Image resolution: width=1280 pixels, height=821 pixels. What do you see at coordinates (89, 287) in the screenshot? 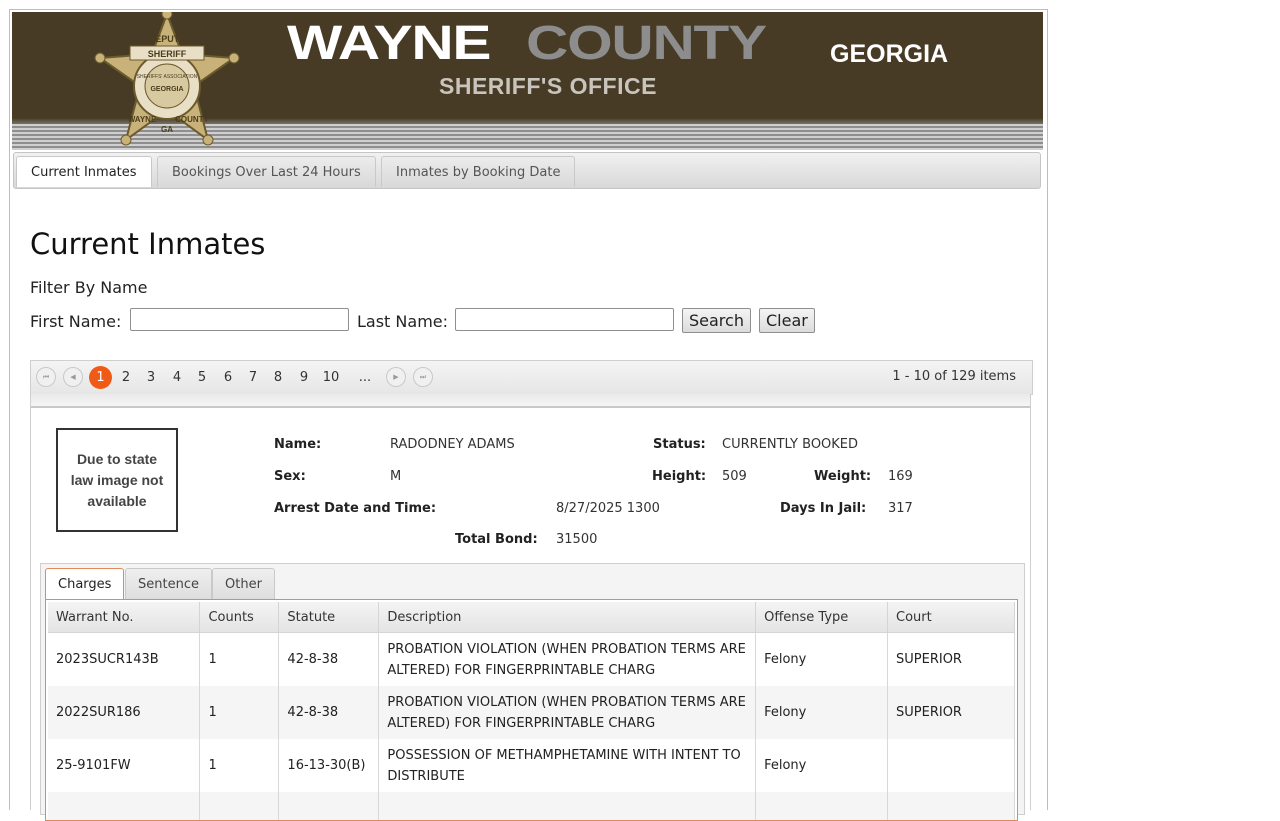
I see `filter-heading: Filter By Name` at bounding box center [89, 287].